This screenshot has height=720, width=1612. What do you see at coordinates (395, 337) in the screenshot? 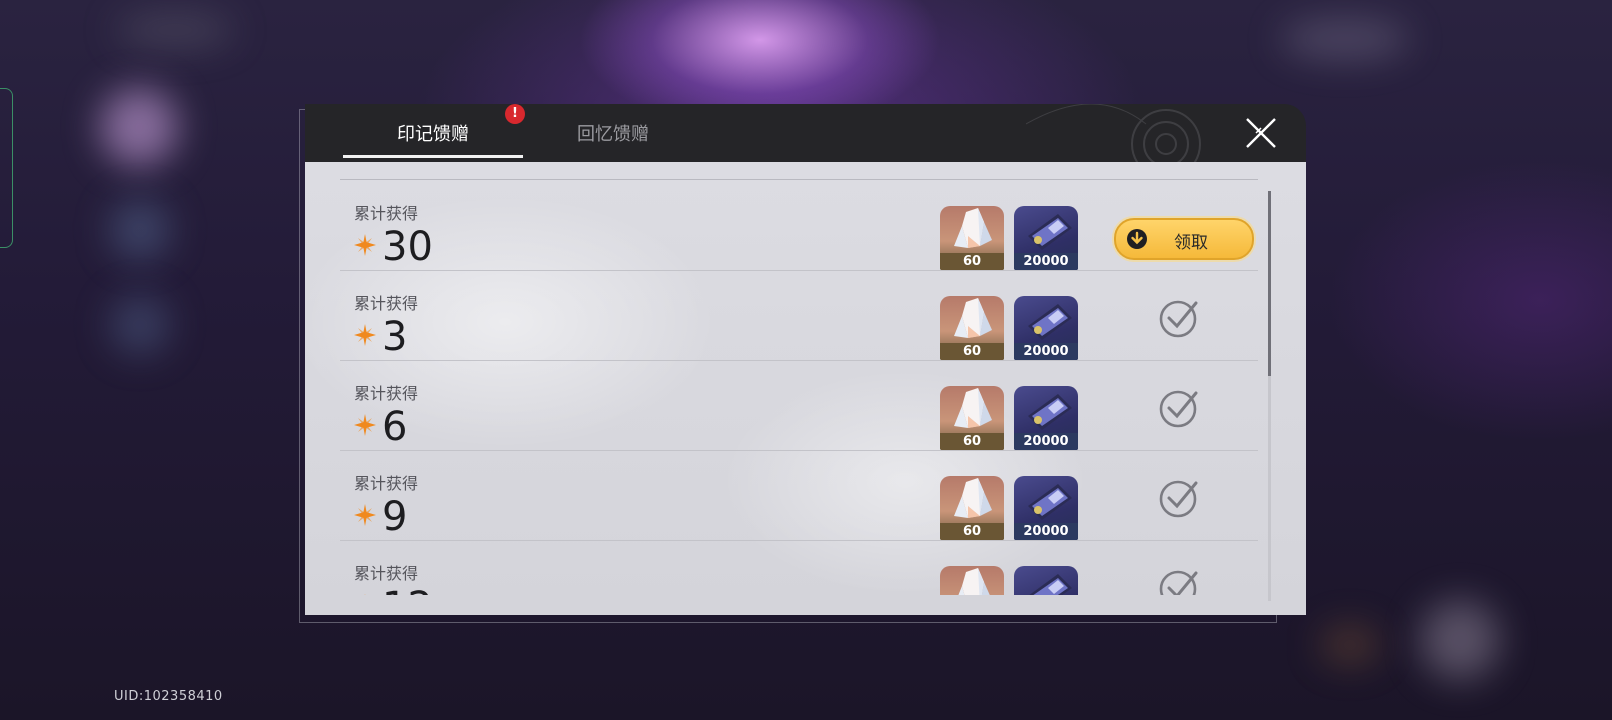
I see `required-count: 3` at bounding box center [395, 337].